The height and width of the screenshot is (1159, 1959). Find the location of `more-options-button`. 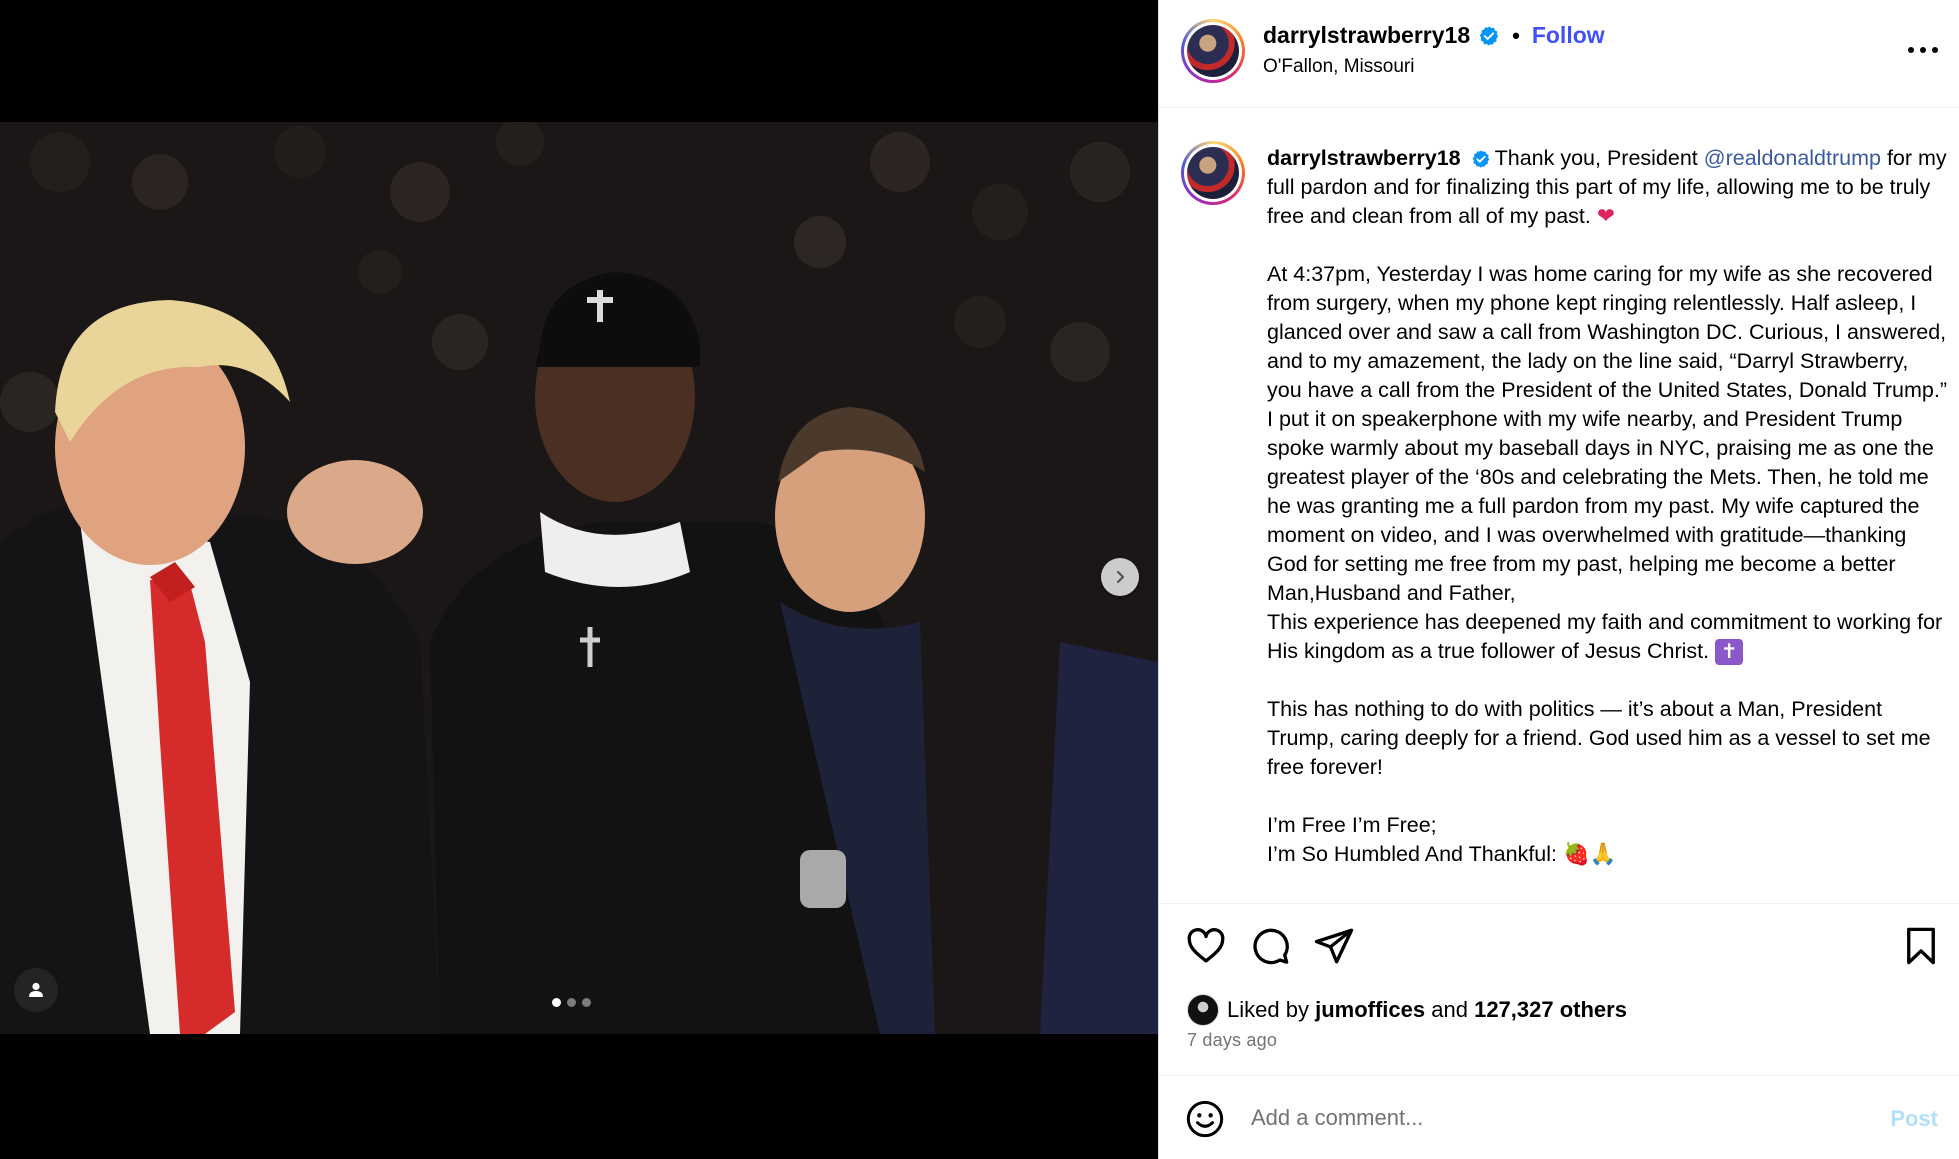

more-options-button is located at coordinates (1923, 50).